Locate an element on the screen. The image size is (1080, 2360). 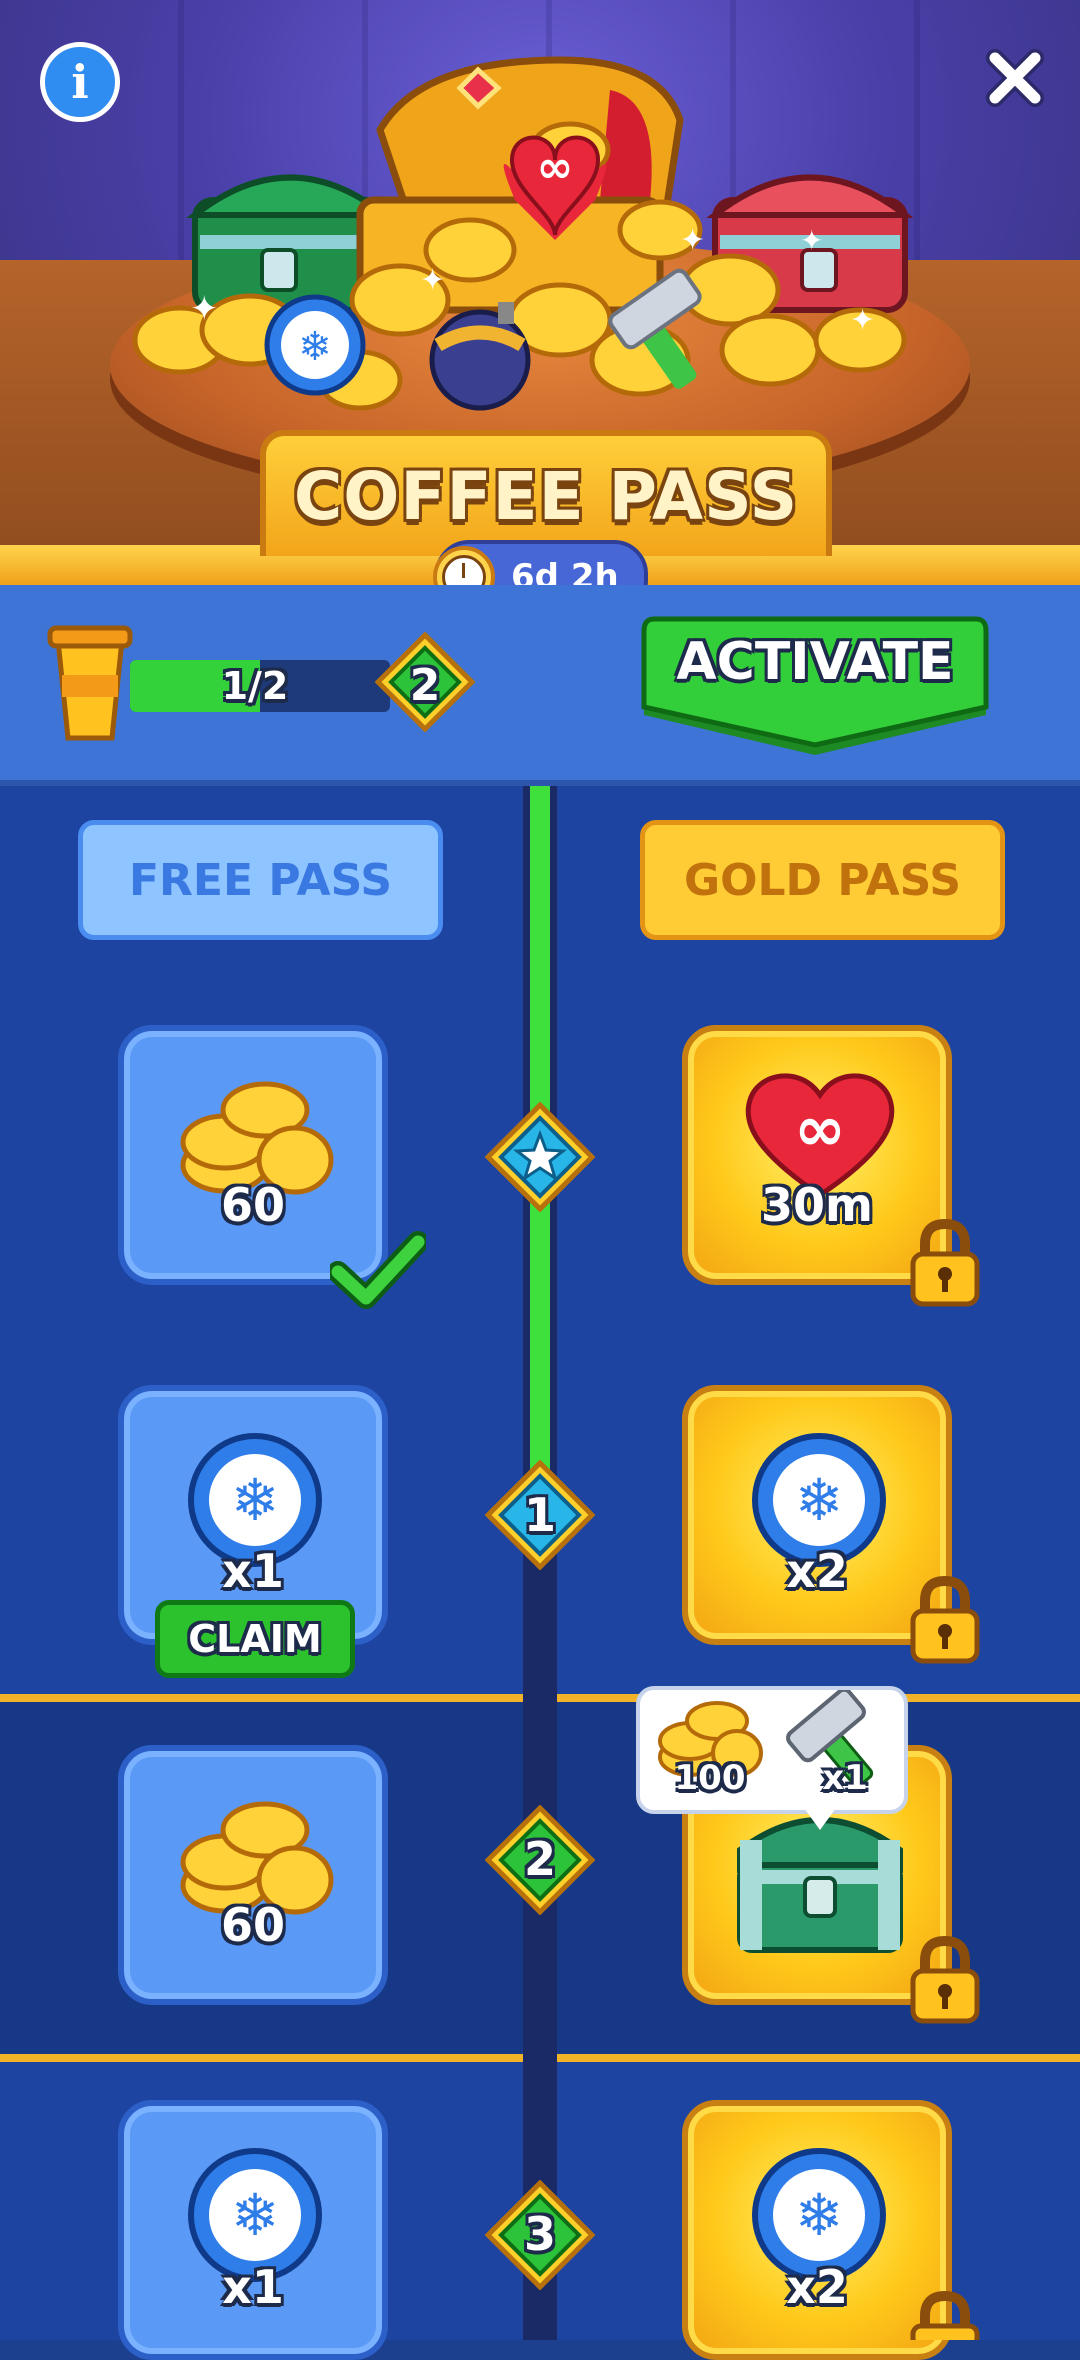
free-pass-tab: FREE PASS is located at coordinates (260, 880).